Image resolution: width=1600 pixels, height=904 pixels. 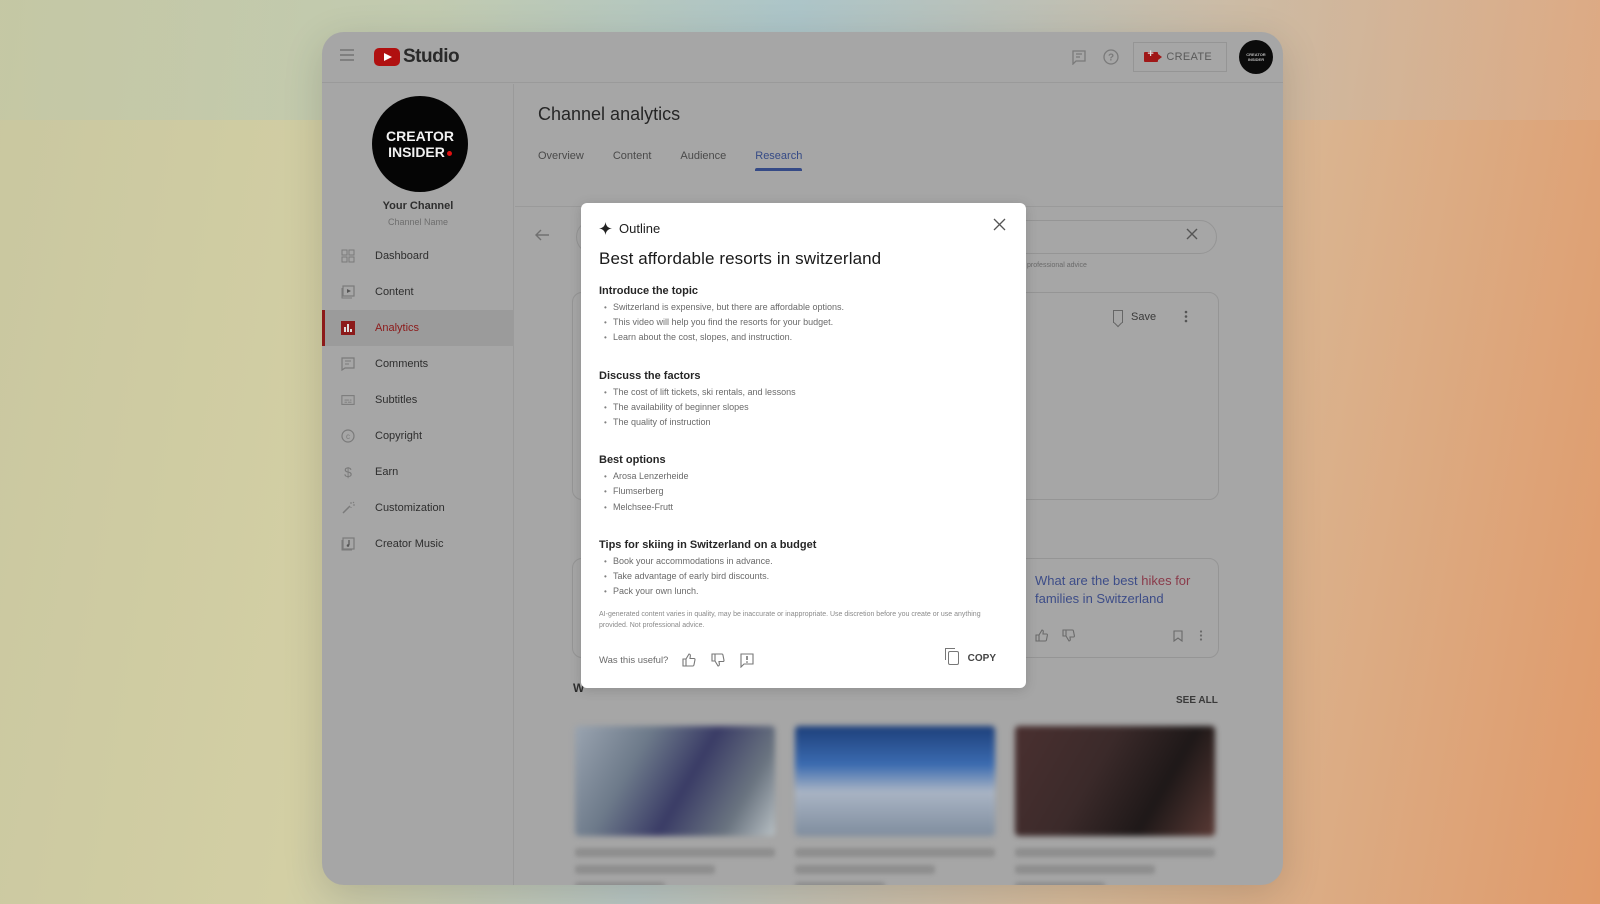 What do you see at coordinates (348, 436) in the screenshot?
I see `svg-text: c` at bounding box center [348, 436].